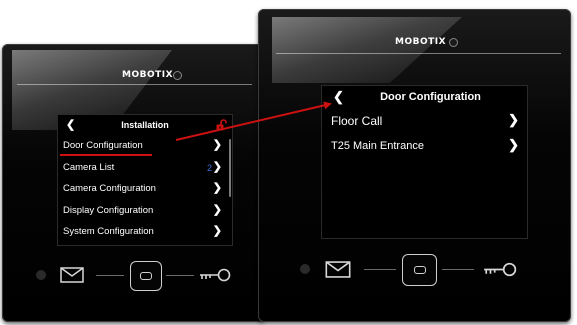  I want to click on menu-item-t25-main-entrance: T25 Main Entrance ❯, so click(424, 145).